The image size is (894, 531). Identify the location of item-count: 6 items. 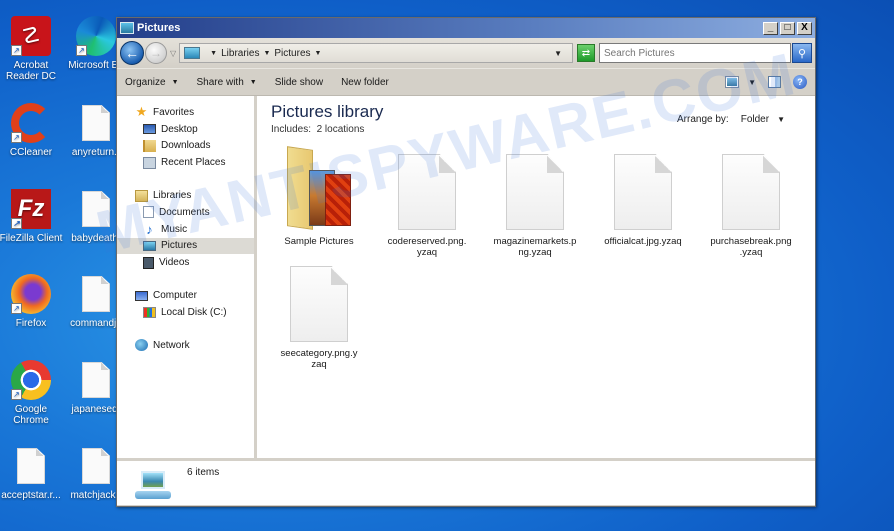
(203, 472).